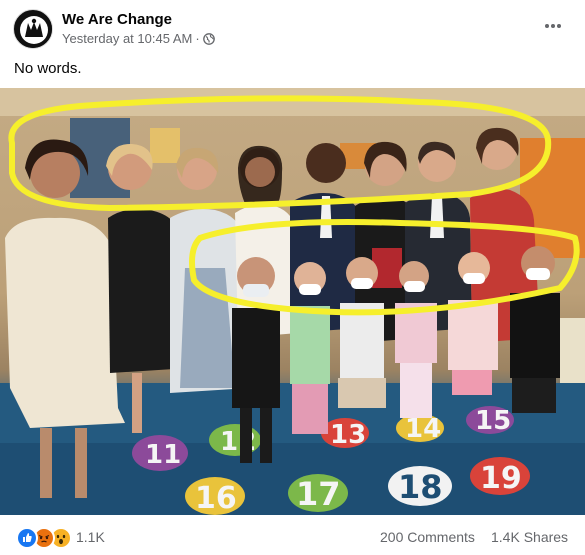 The width and height of the screenshot is (585, 555). I want to click on page-avatar, so click(33, 29).